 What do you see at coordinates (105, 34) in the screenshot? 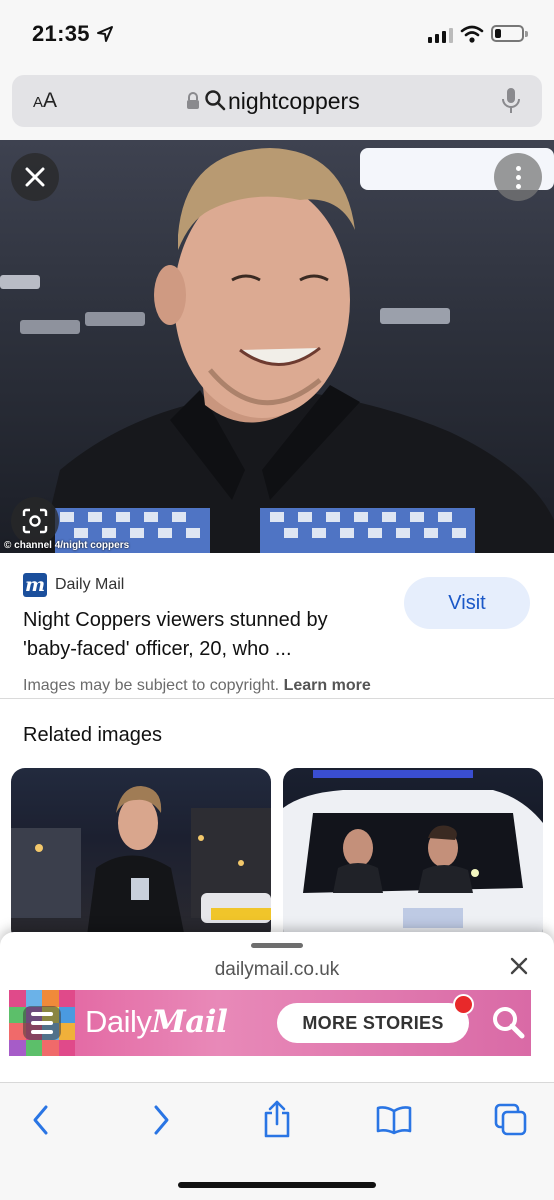
I see `location-arrow-icon` at bounding box center [105, 34].